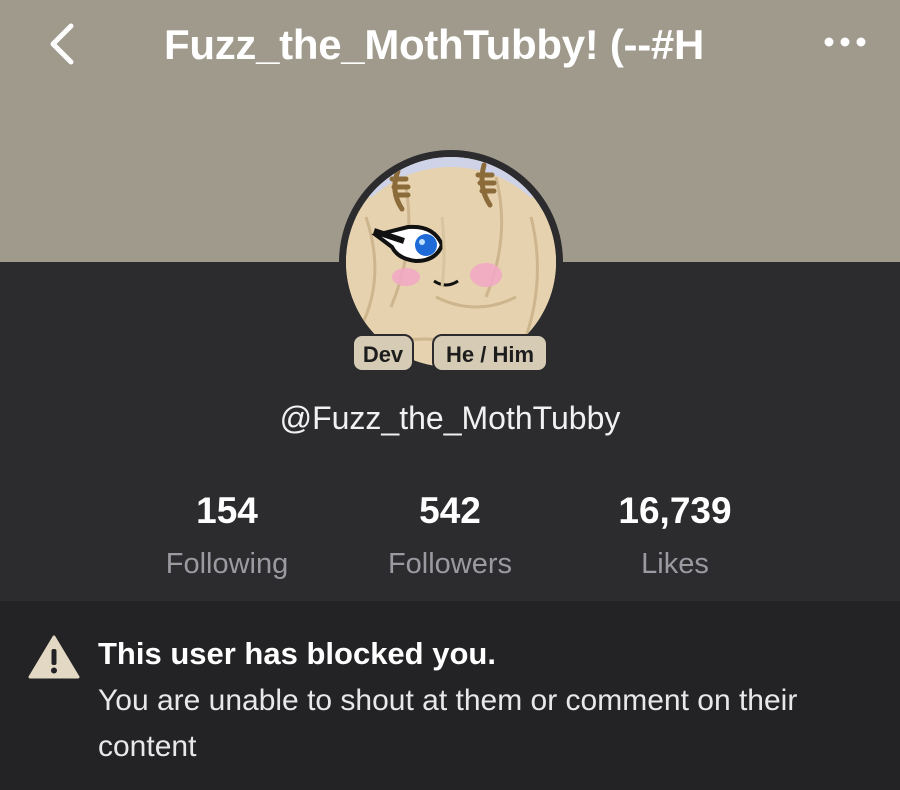  What do you see at coordinates (383, 353) in the screenshot?
I see `role-tag: Dev` at bounding box center [383, 353].